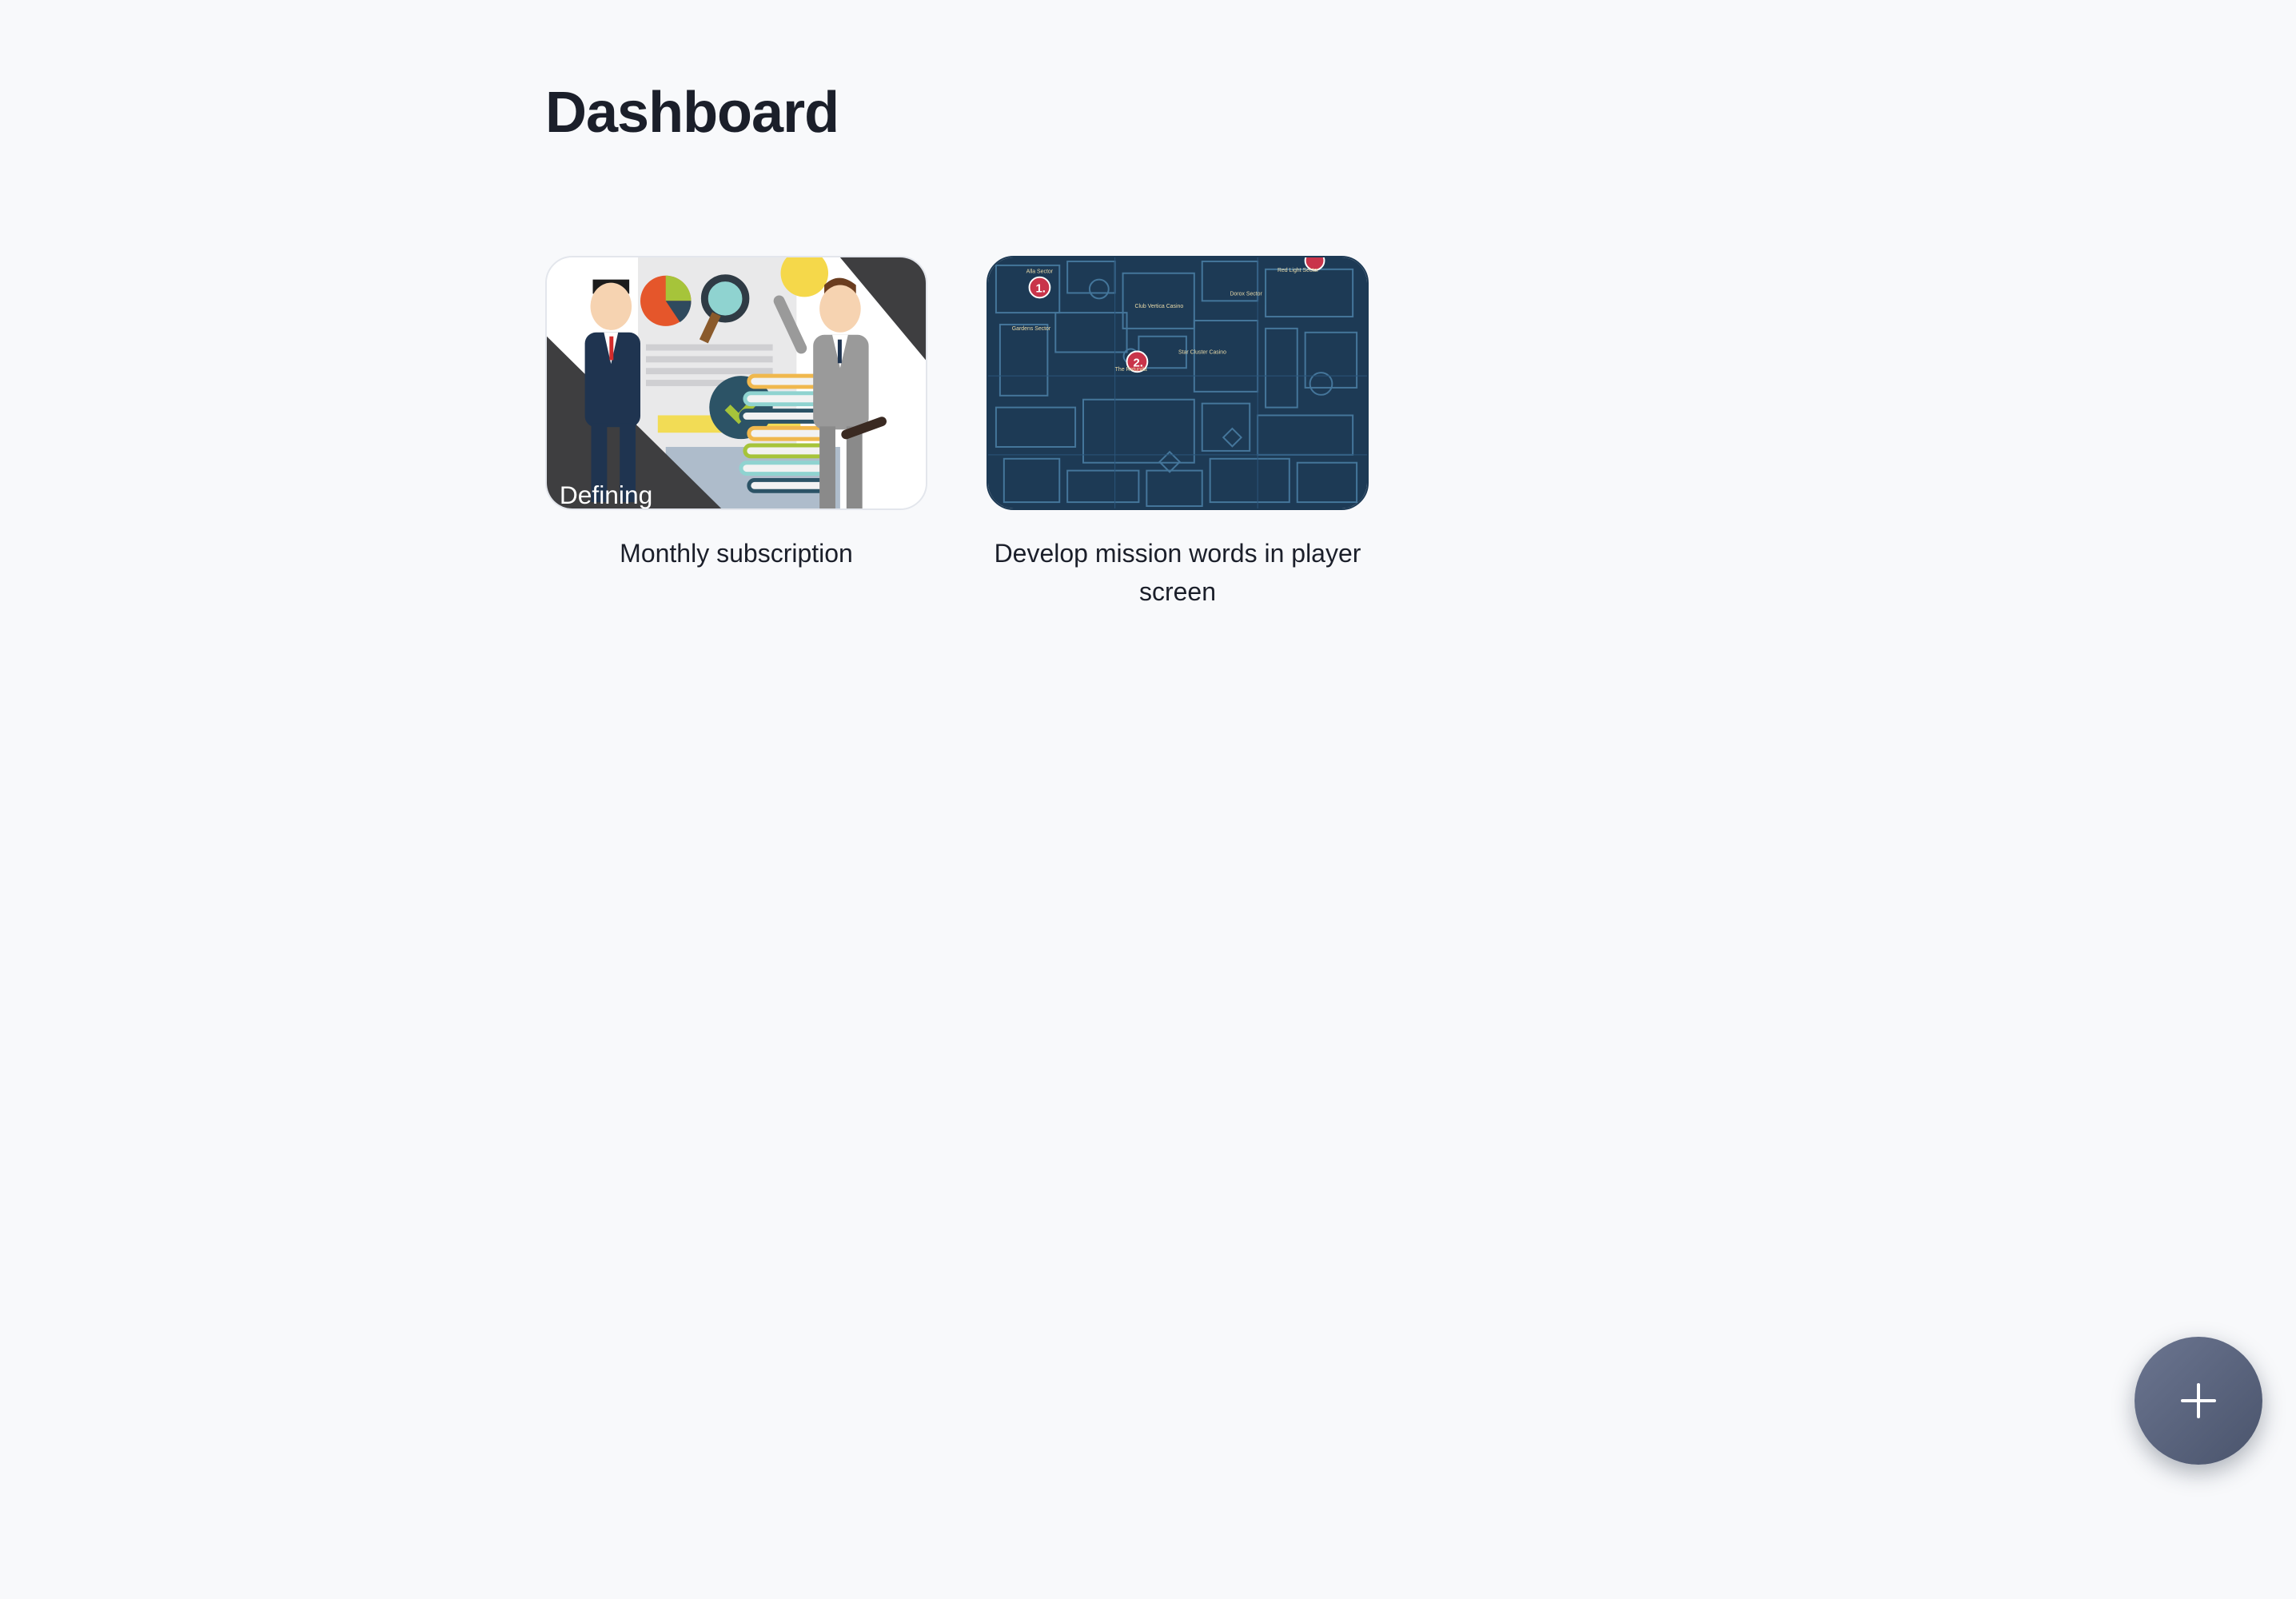 Image resolution: width=2296 pixels, height=1599 pixels. What do you see at coordinates (1040, 272) in the screenshot?
I see `svg-text: Alla Sector` at bounding box center [1040, 272].